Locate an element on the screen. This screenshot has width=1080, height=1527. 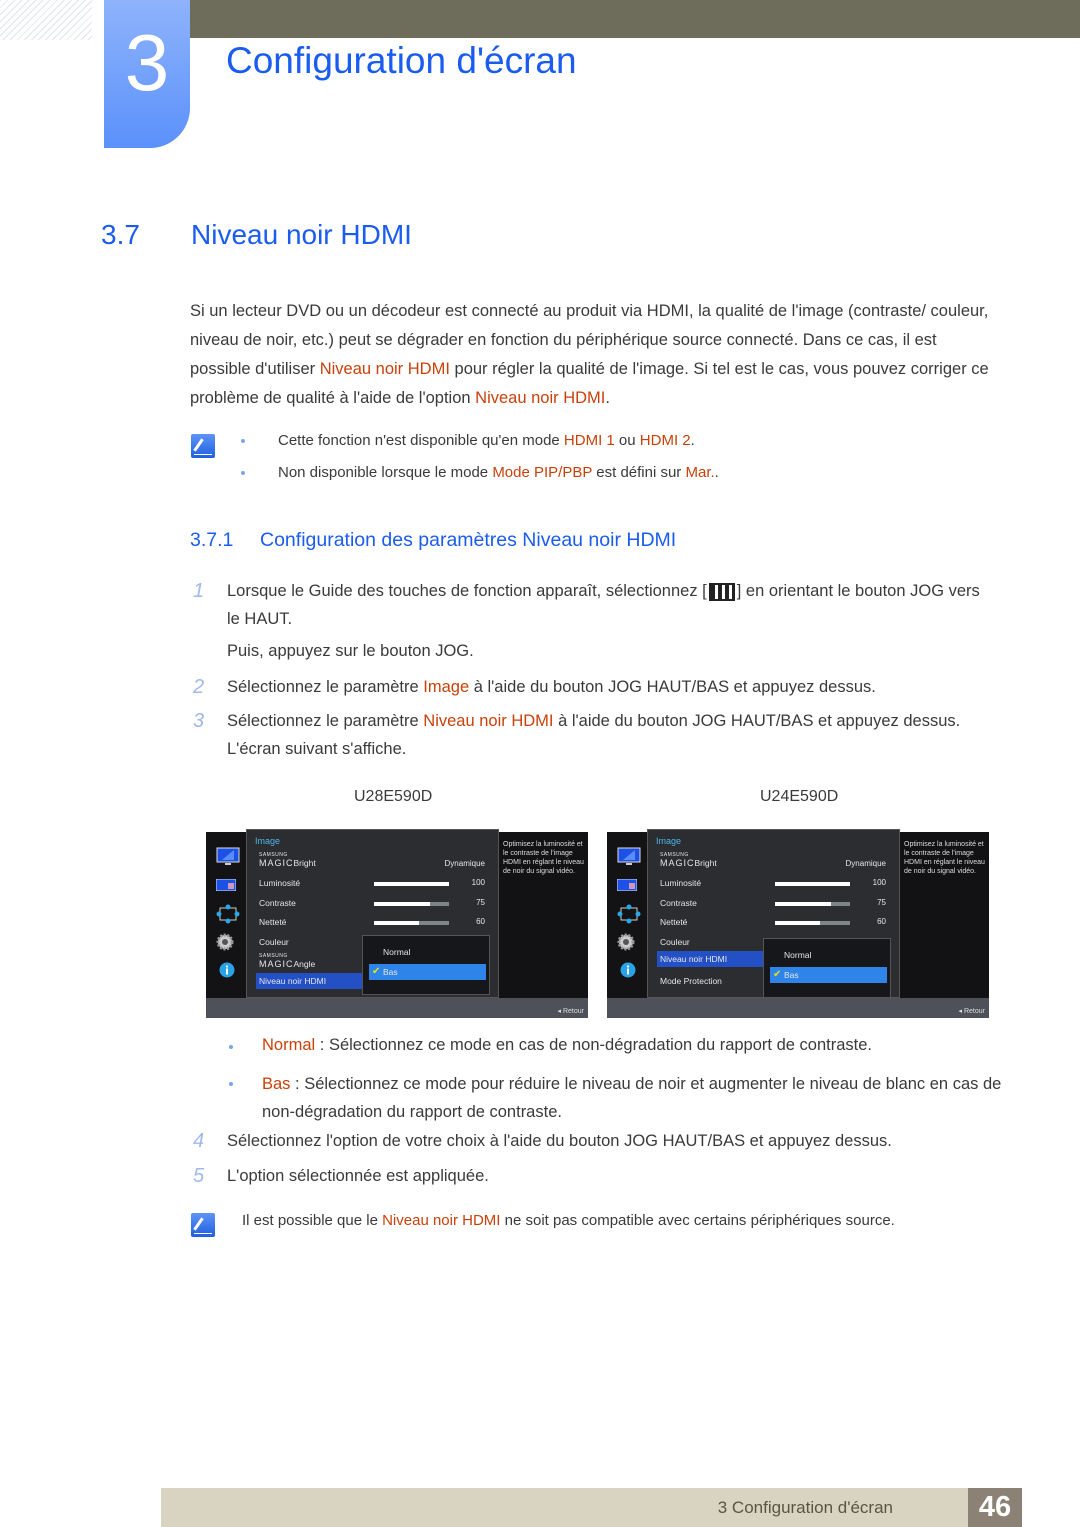
text: Puis, appuyez sur le bouton JOG. is located at coordinates (350, 651).